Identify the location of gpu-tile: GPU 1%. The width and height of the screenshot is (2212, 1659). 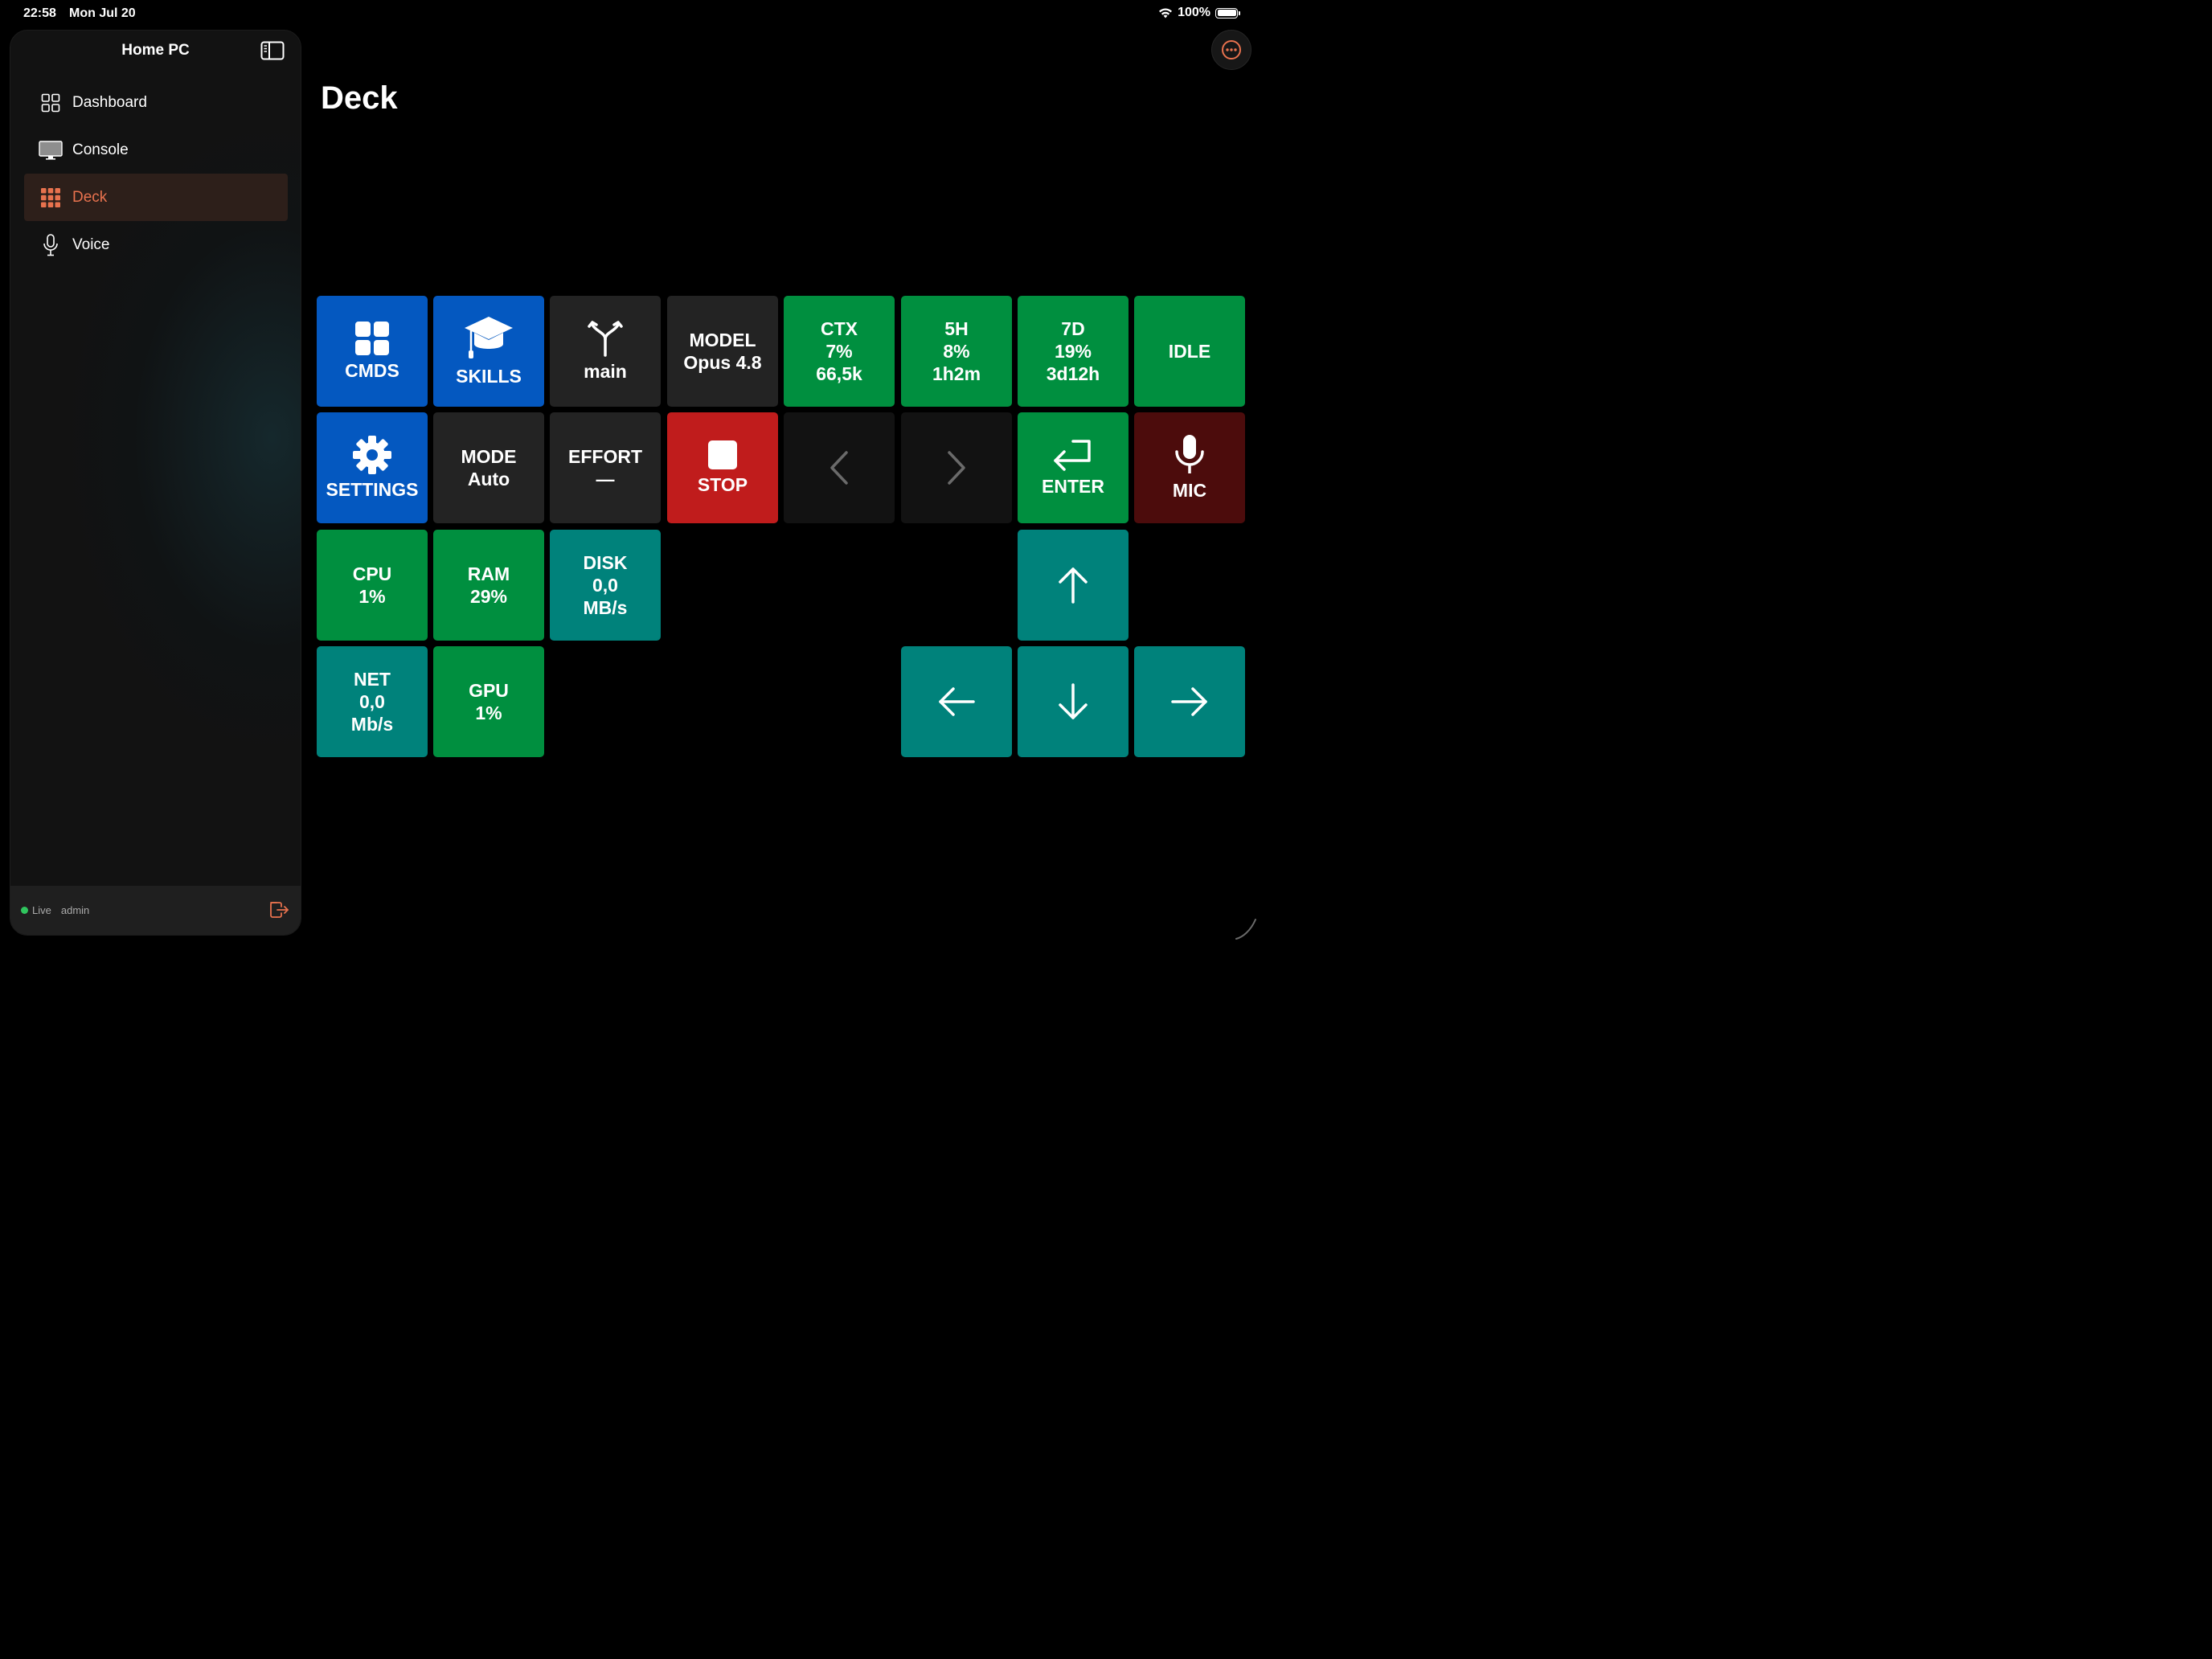
(488, 701).